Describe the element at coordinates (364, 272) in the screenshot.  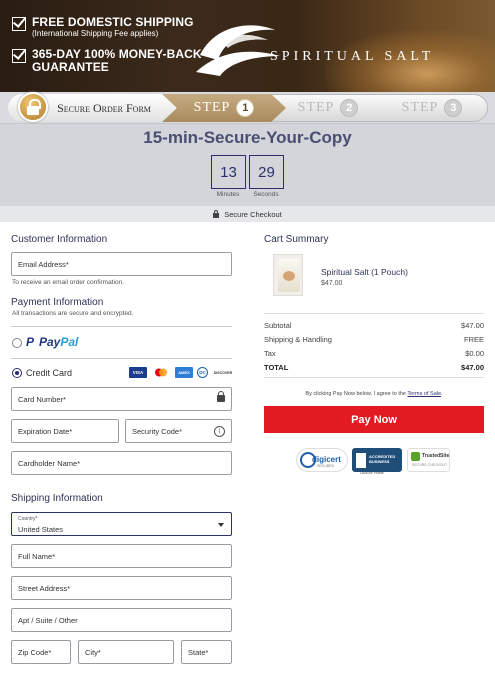
I see `product-name: Spiritual Salt (1 Pouch)` at that location.